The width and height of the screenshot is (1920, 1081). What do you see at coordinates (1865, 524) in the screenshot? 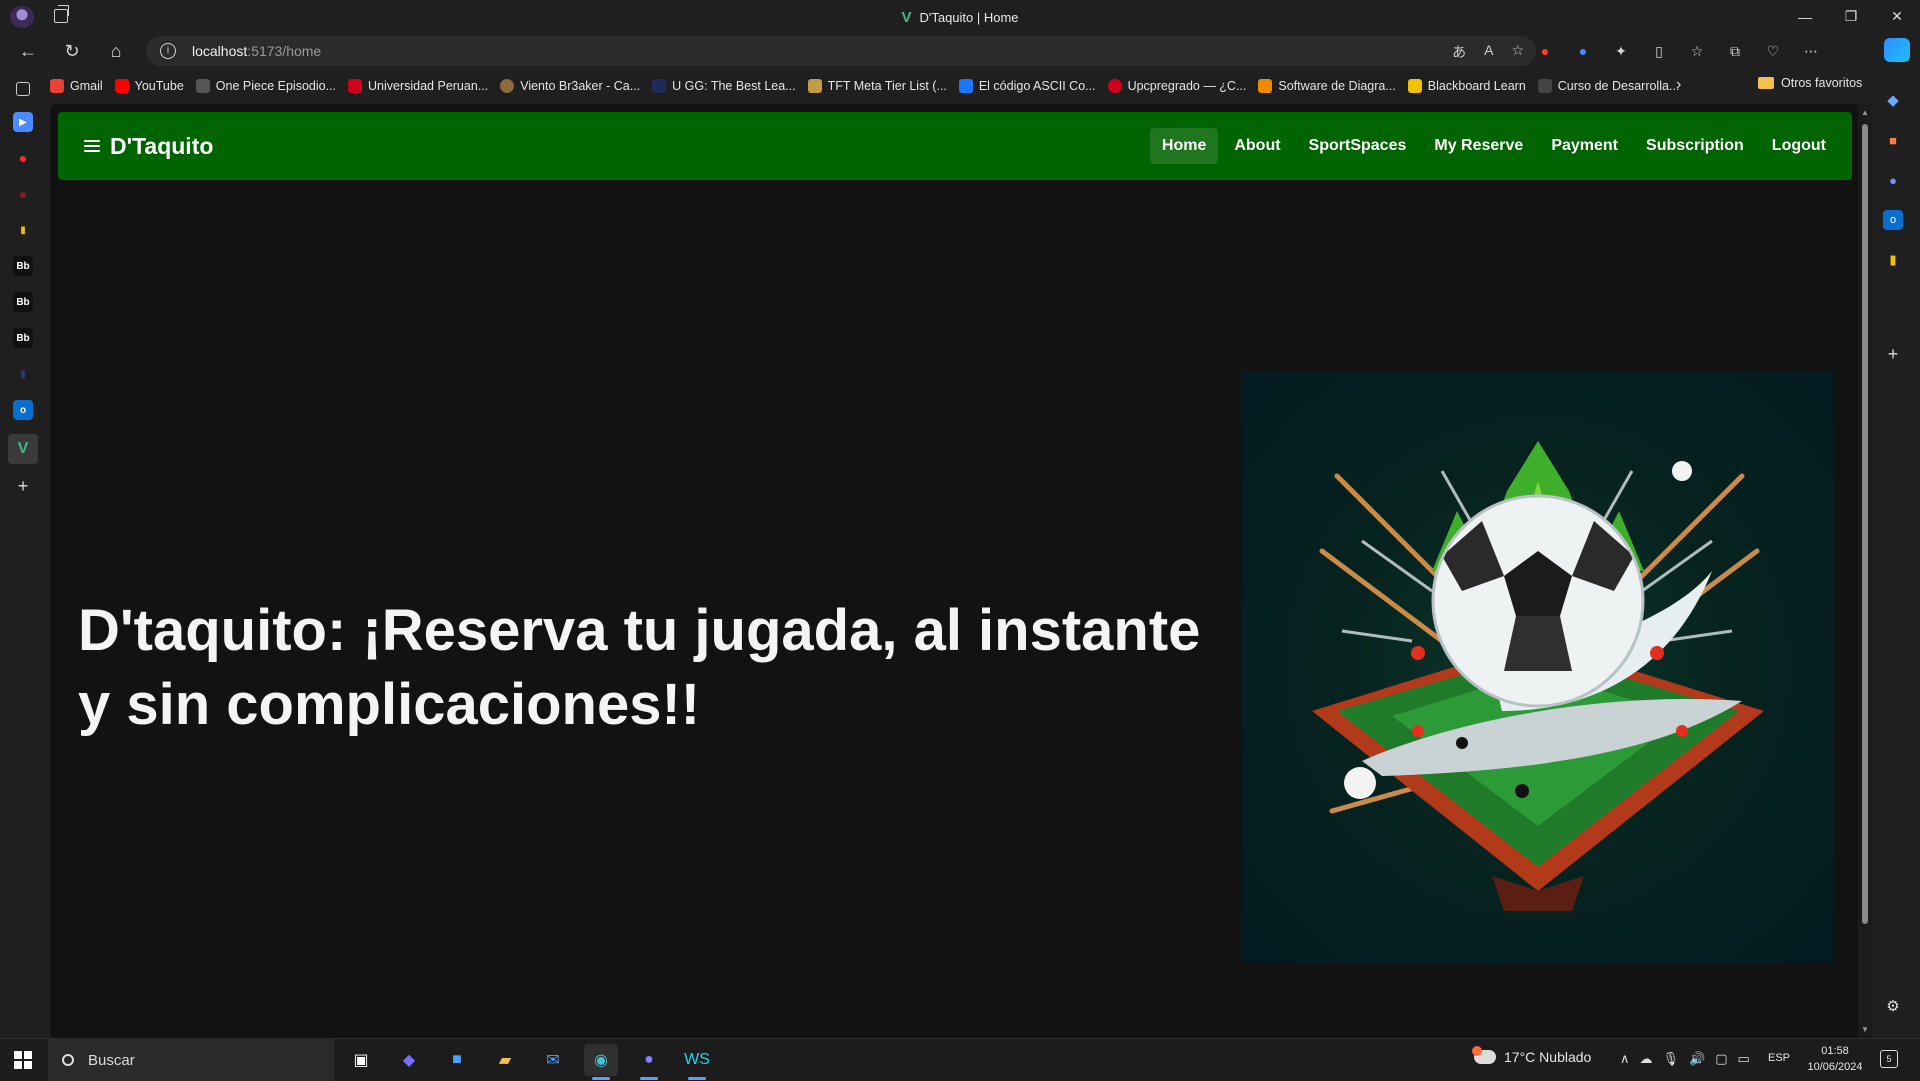
I see `scrollbar-thumb` at bounding box center [1865, 524].